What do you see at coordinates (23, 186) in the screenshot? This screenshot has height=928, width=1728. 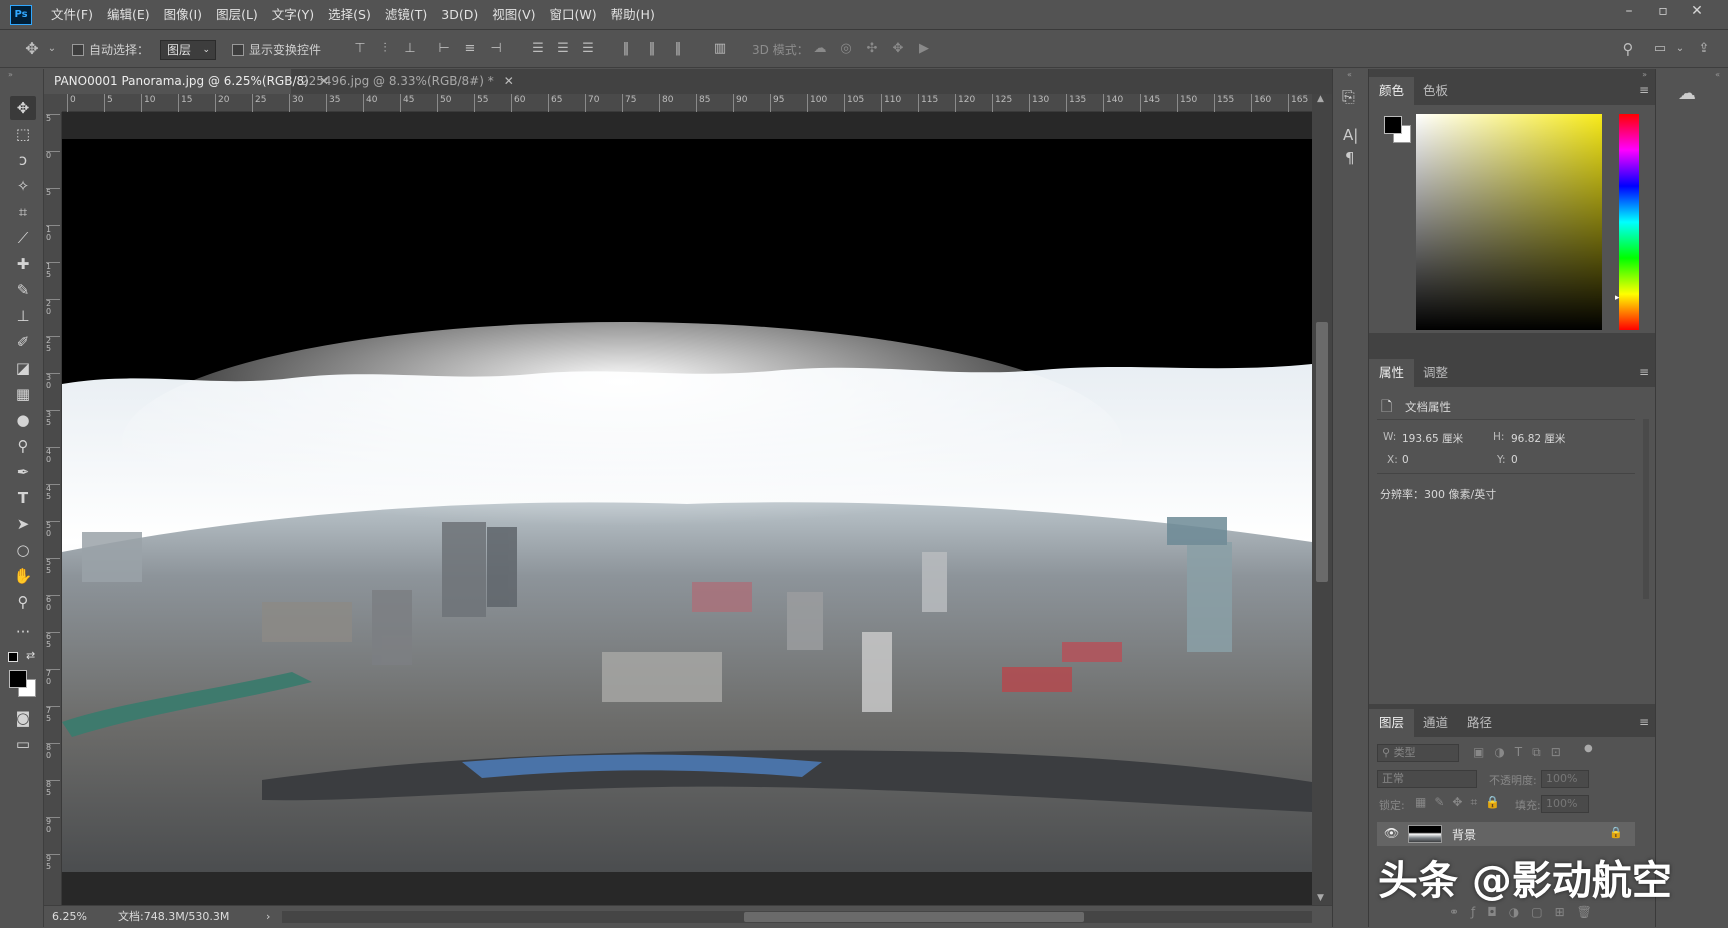 I see `magic-wand-tool-icon: ✧` at bounding box center [23, 186].